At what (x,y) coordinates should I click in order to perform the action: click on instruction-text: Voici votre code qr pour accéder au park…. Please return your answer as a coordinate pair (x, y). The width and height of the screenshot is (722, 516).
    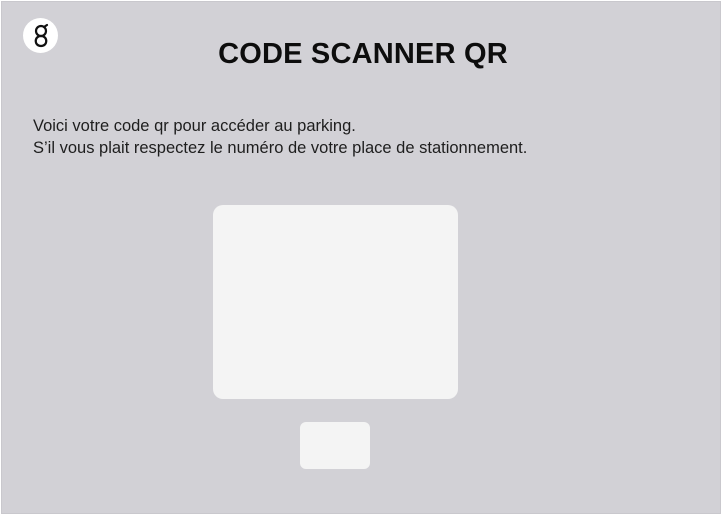
    Looking at the image, I should click on (363, 137).